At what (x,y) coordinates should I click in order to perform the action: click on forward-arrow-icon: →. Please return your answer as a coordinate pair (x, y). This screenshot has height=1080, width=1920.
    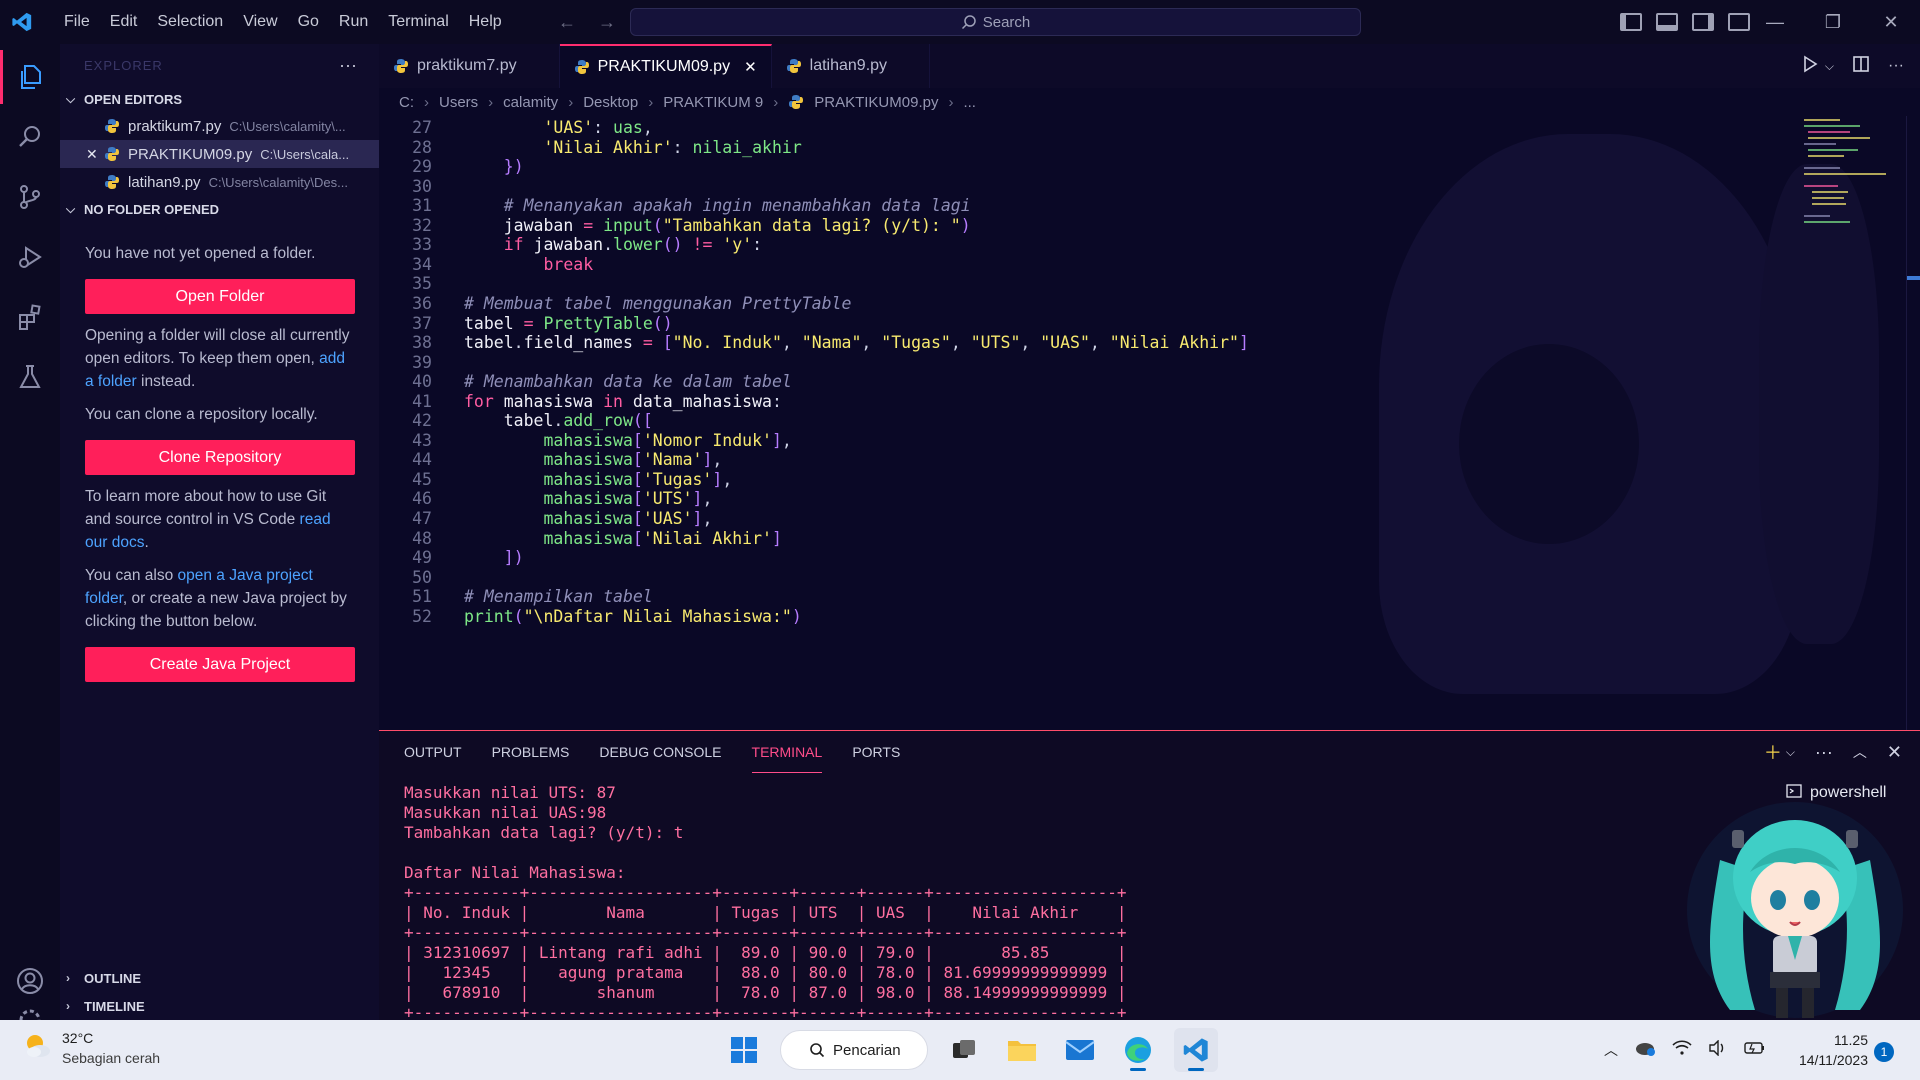
    Looking at the image, I should click on (607, 22).